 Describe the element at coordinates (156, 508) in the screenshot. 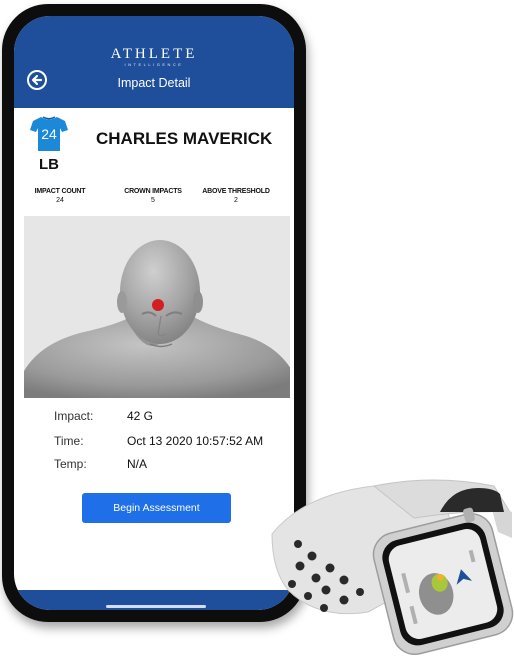

I see `begin-assessment-button: Begin Assessment` at that location.